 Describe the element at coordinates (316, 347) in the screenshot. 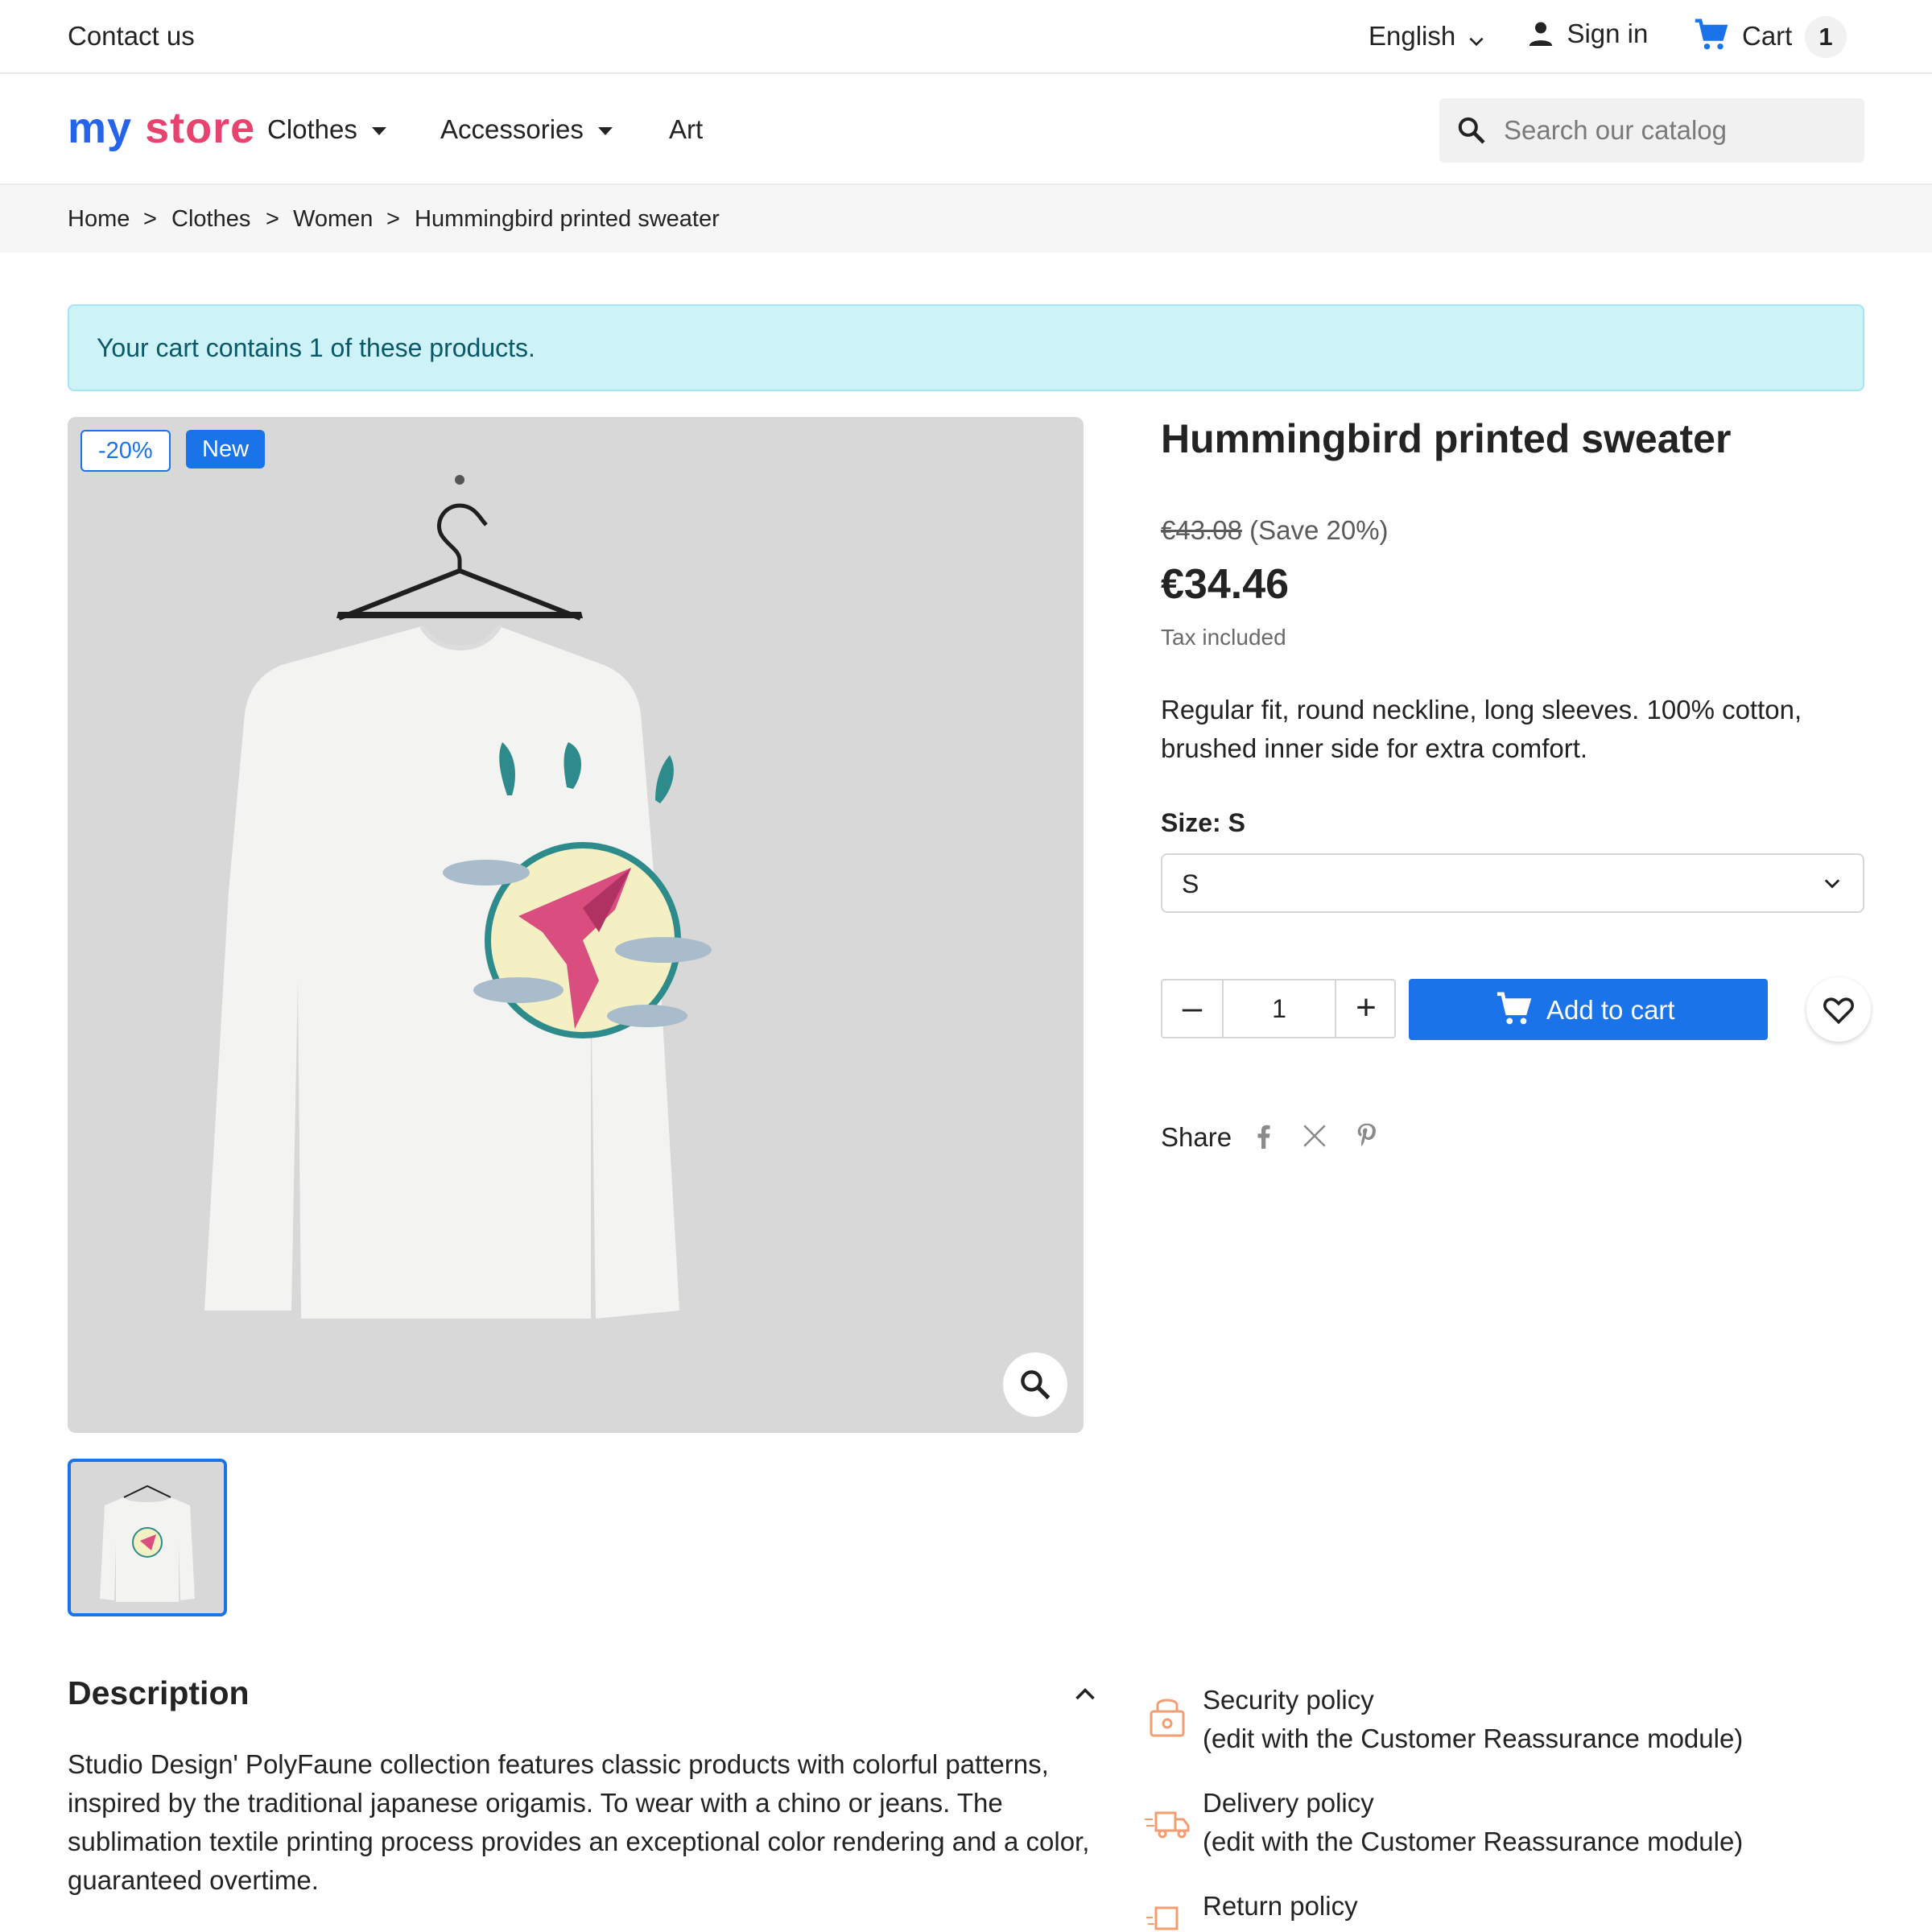

I see `alert-text: Your cart contains 1 of these products.` at that location.